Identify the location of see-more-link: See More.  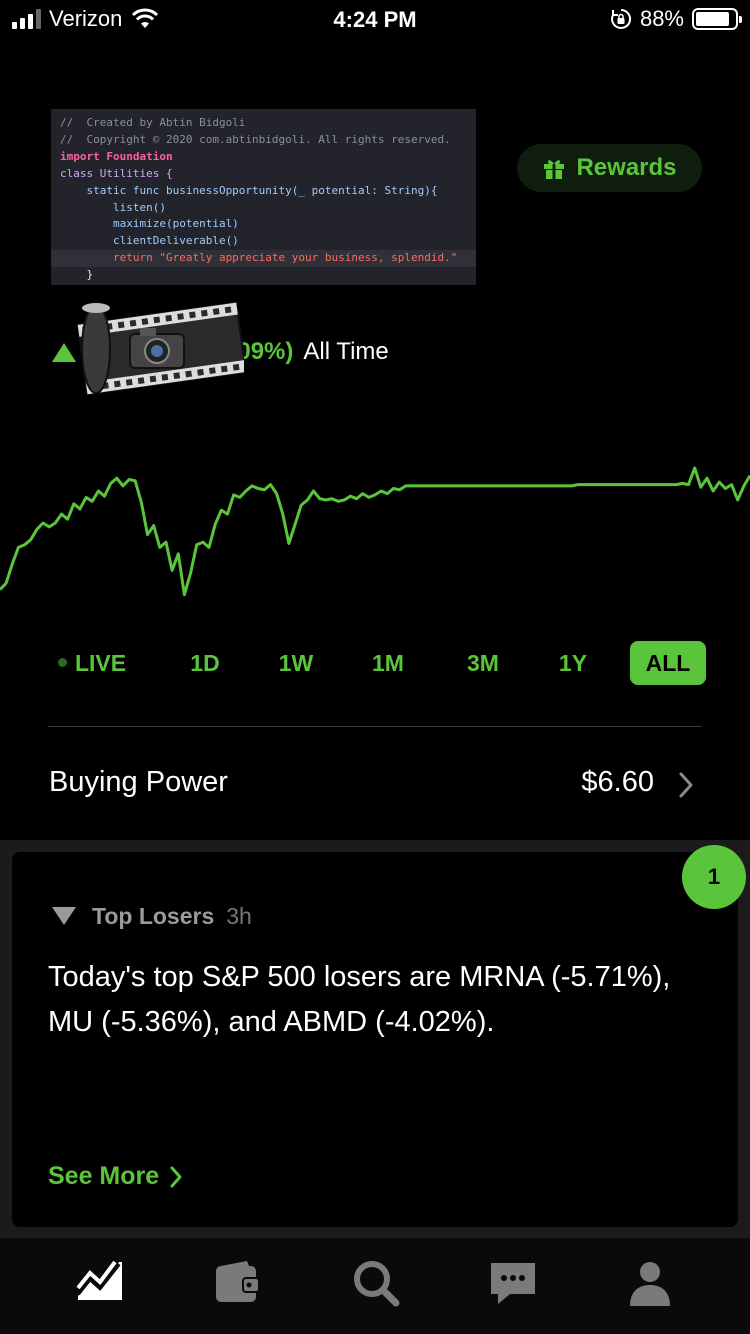
(115, 1176).